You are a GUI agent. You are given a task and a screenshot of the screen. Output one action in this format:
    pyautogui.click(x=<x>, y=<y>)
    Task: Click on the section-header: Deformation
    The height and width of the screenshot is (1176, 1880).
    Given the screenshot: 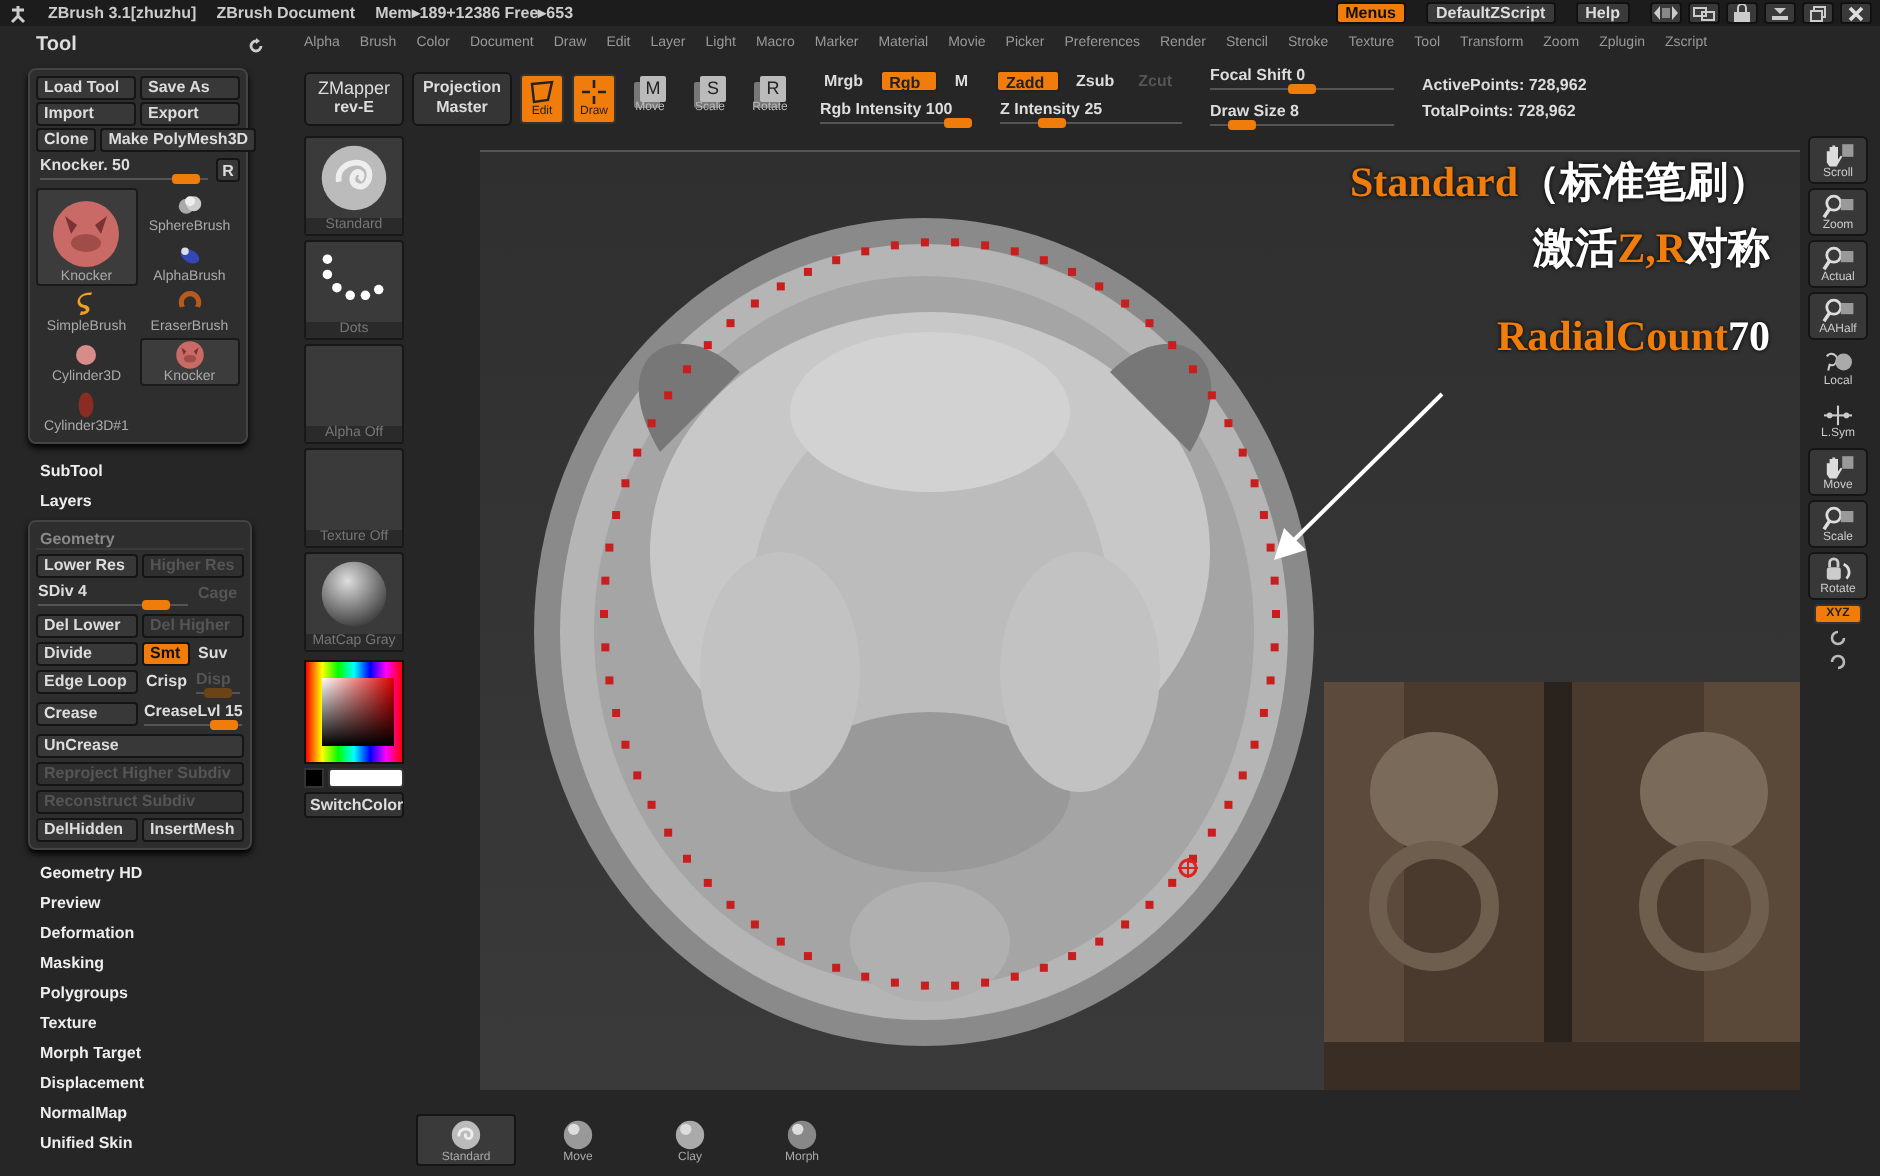 What is the action you would take?
    pyautogui.click(x=146, y=933)
    